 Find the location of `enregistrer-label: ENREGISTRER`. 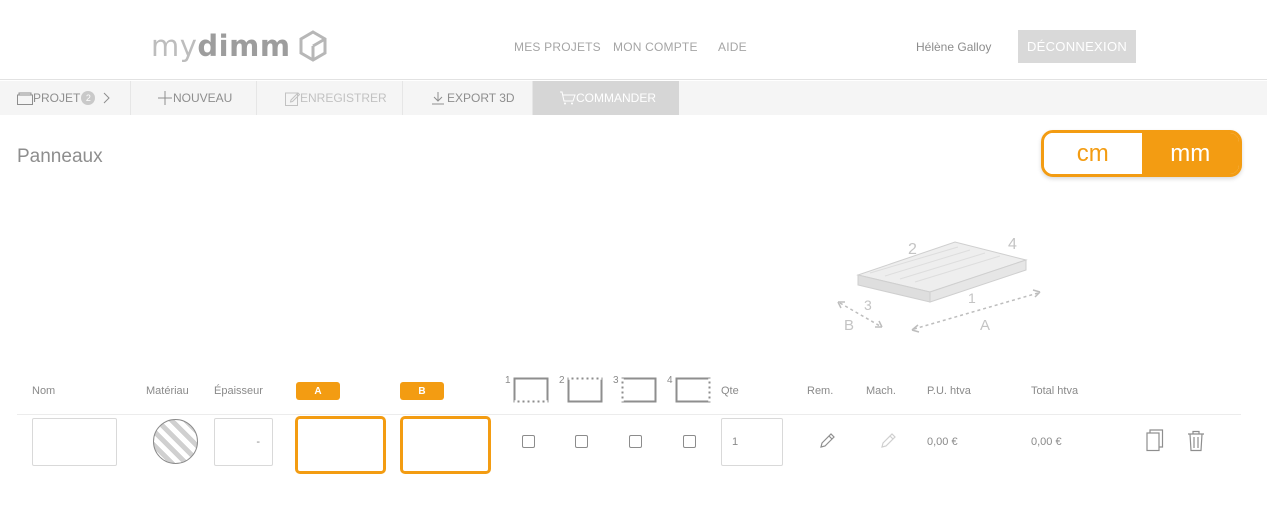

enregistrer-label: ENREGISTRER is located at coordinates (343, 98).